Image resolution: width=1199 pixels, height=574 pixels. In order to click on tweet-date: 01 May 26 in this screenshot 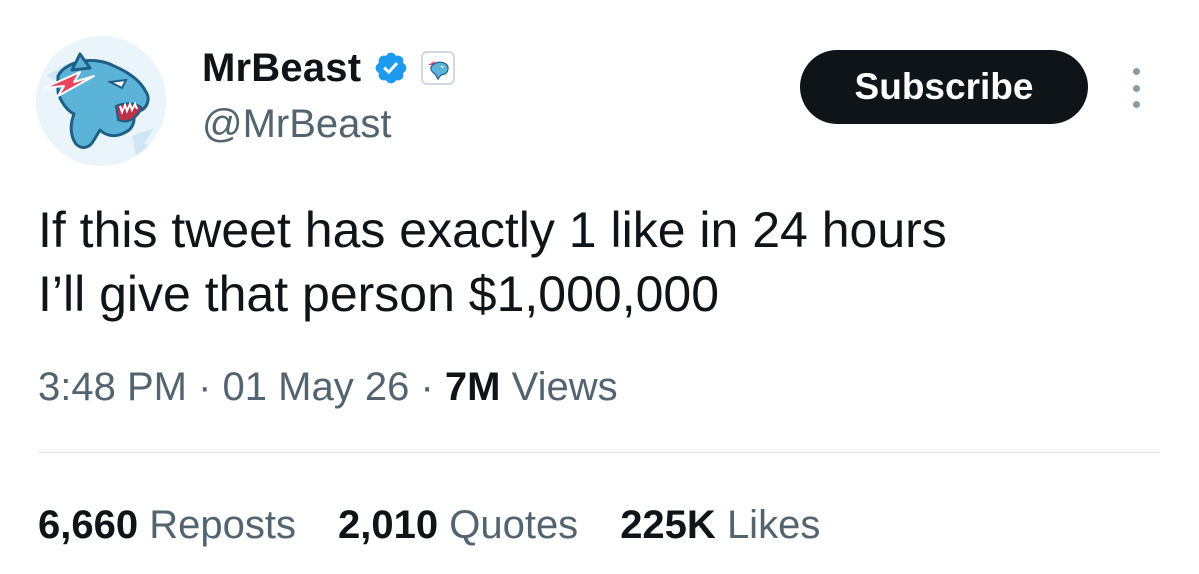, I will do `click(316, 387)`.